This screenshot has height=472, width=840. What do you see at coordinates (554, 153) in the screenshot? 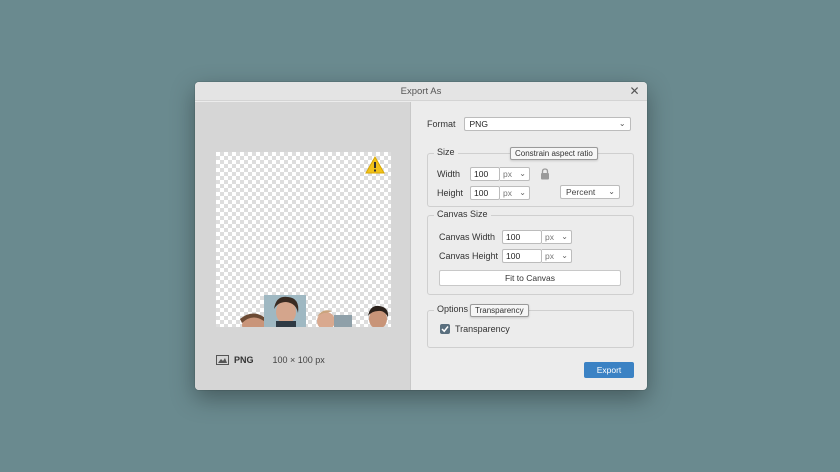
I see `constrain-tooltip: Constrain aspect ratio` at bounding box center [554, 153].